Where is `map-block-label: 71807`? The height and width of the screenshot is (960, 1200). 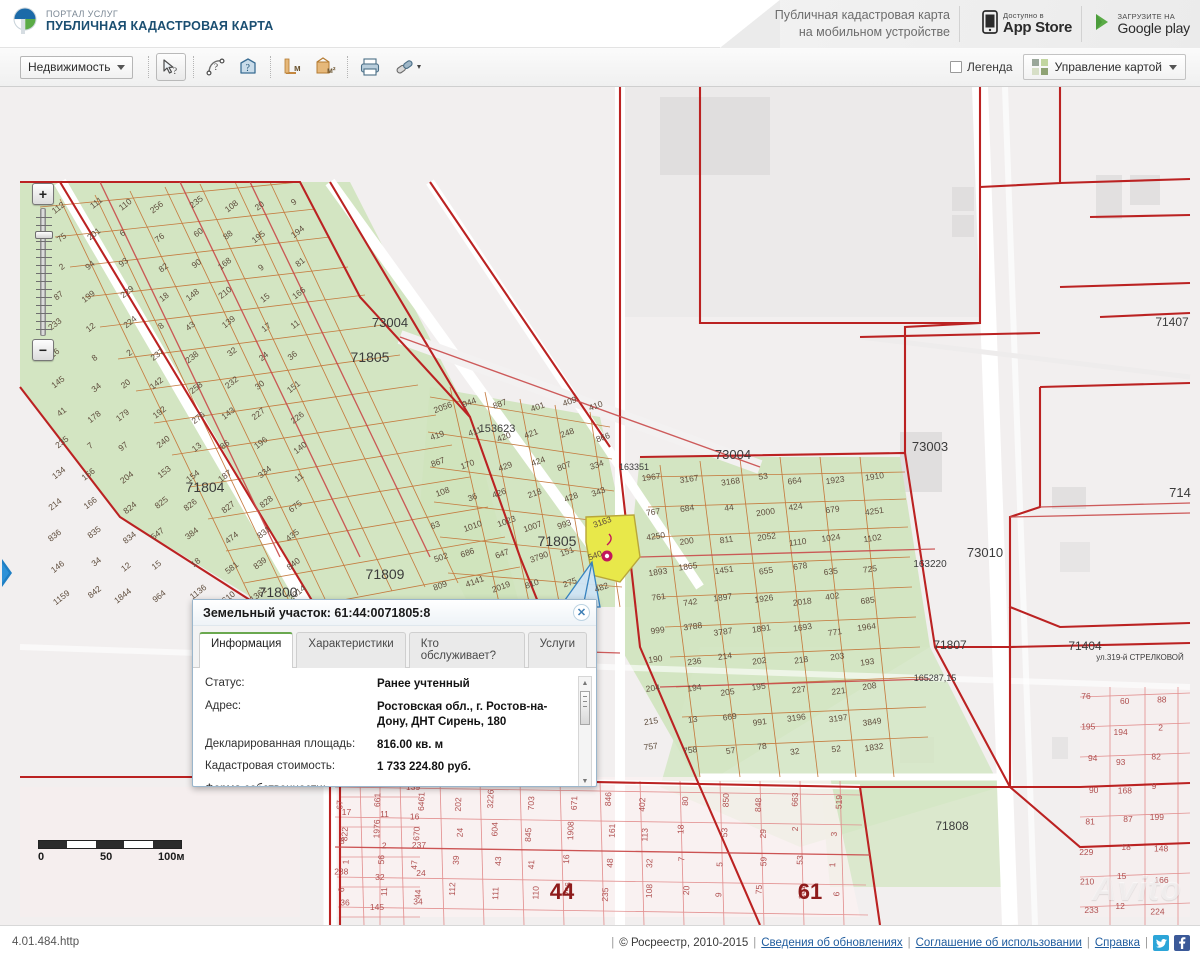 map-block-label: 71807 is located at coordinates (950, 645).